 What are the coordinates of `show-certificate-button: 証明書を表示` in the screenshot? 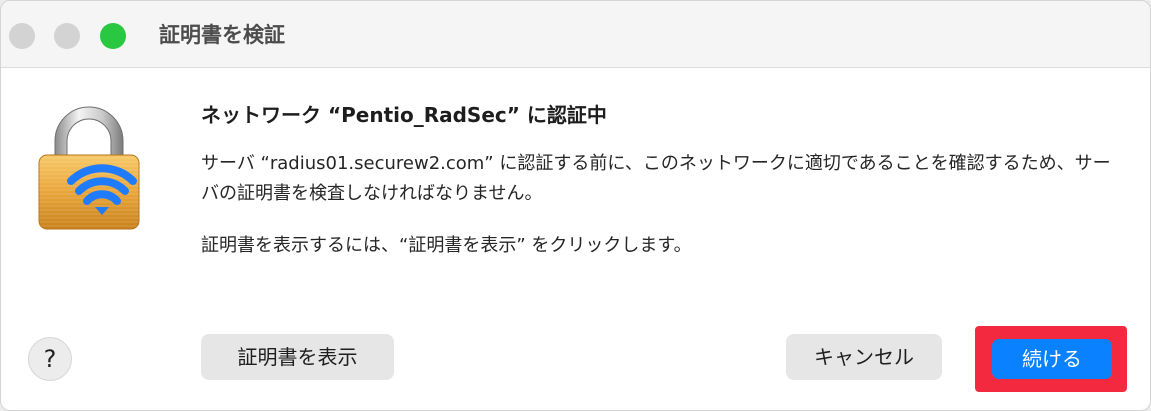 It's located at (297, 357).